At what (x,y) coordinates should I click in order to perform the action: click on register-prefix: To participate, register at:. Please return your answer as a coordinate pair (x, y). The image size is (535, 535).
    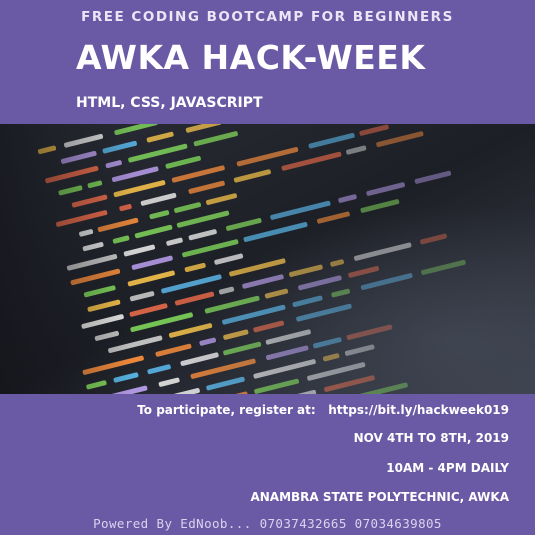
    Looking at the image, I should click on (226, 410).